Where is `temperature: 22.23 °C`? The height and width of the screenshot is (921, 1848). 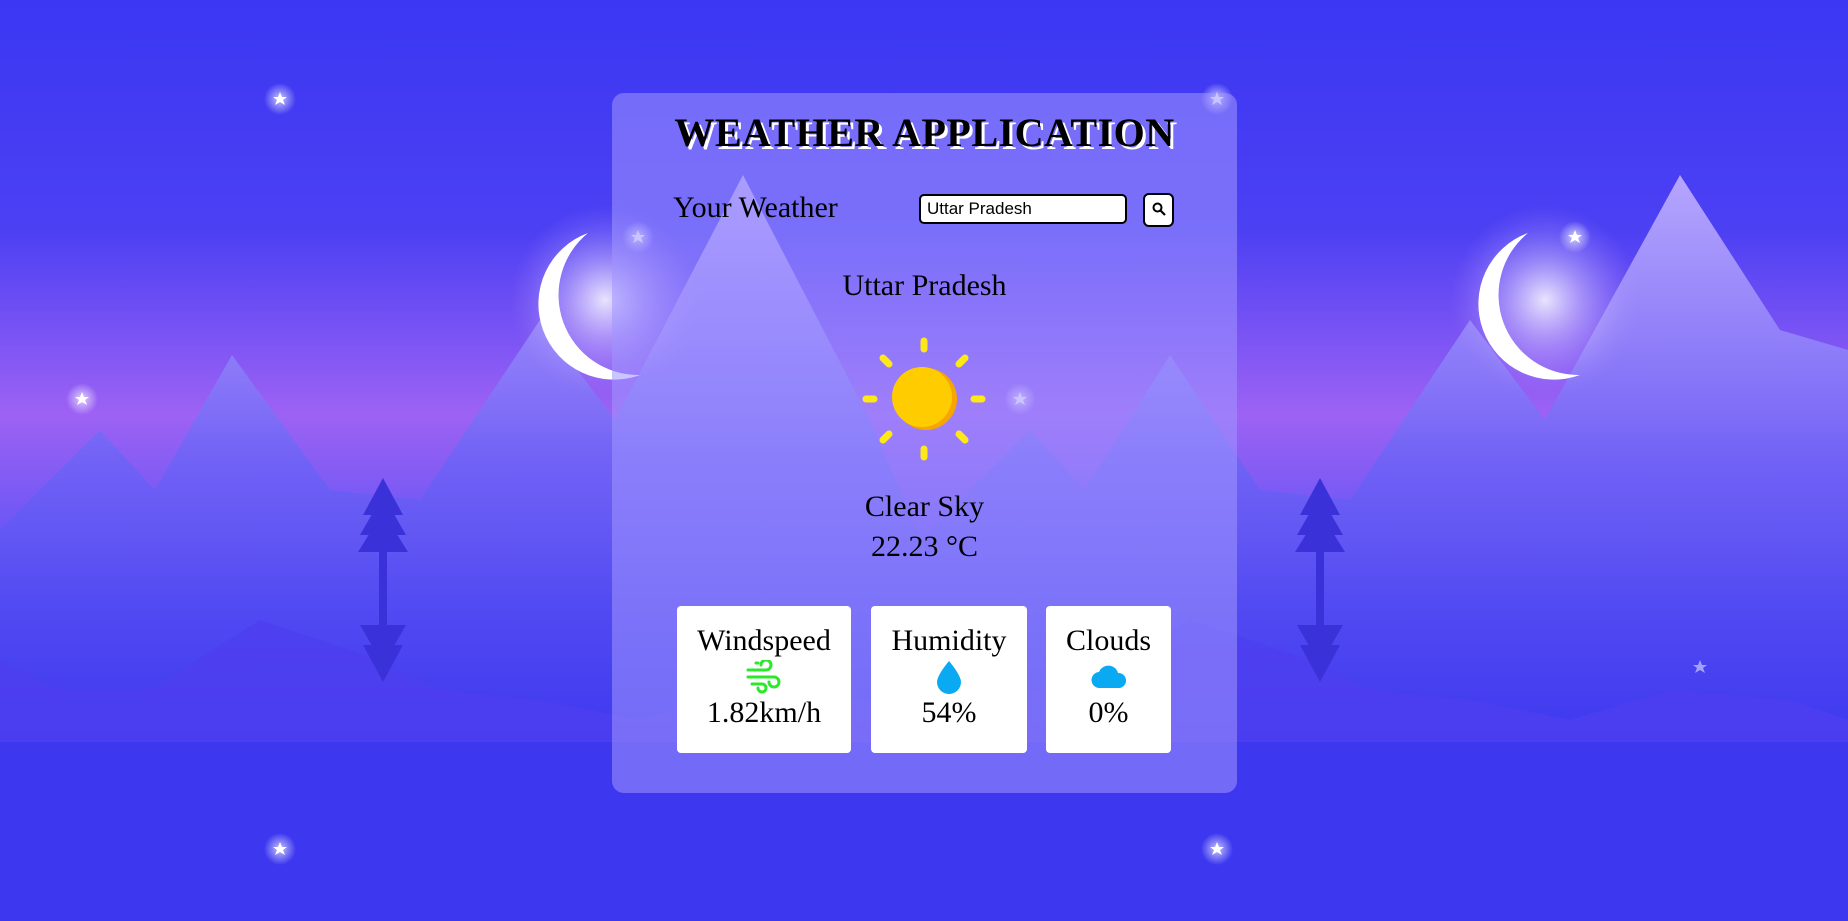 temperature: 22.23 °C is located at coordinates (924, 546).